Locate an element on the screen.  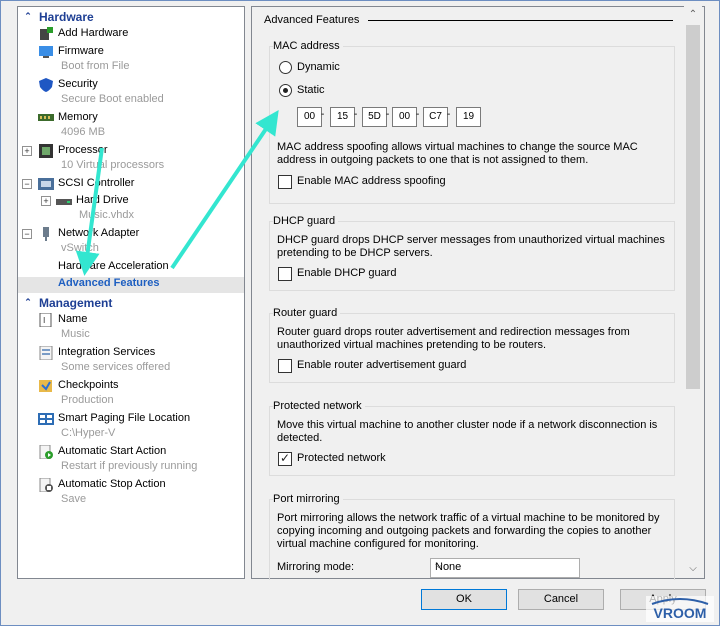
tree-item-sub: Boot from File is located at coordinates (95, 66).